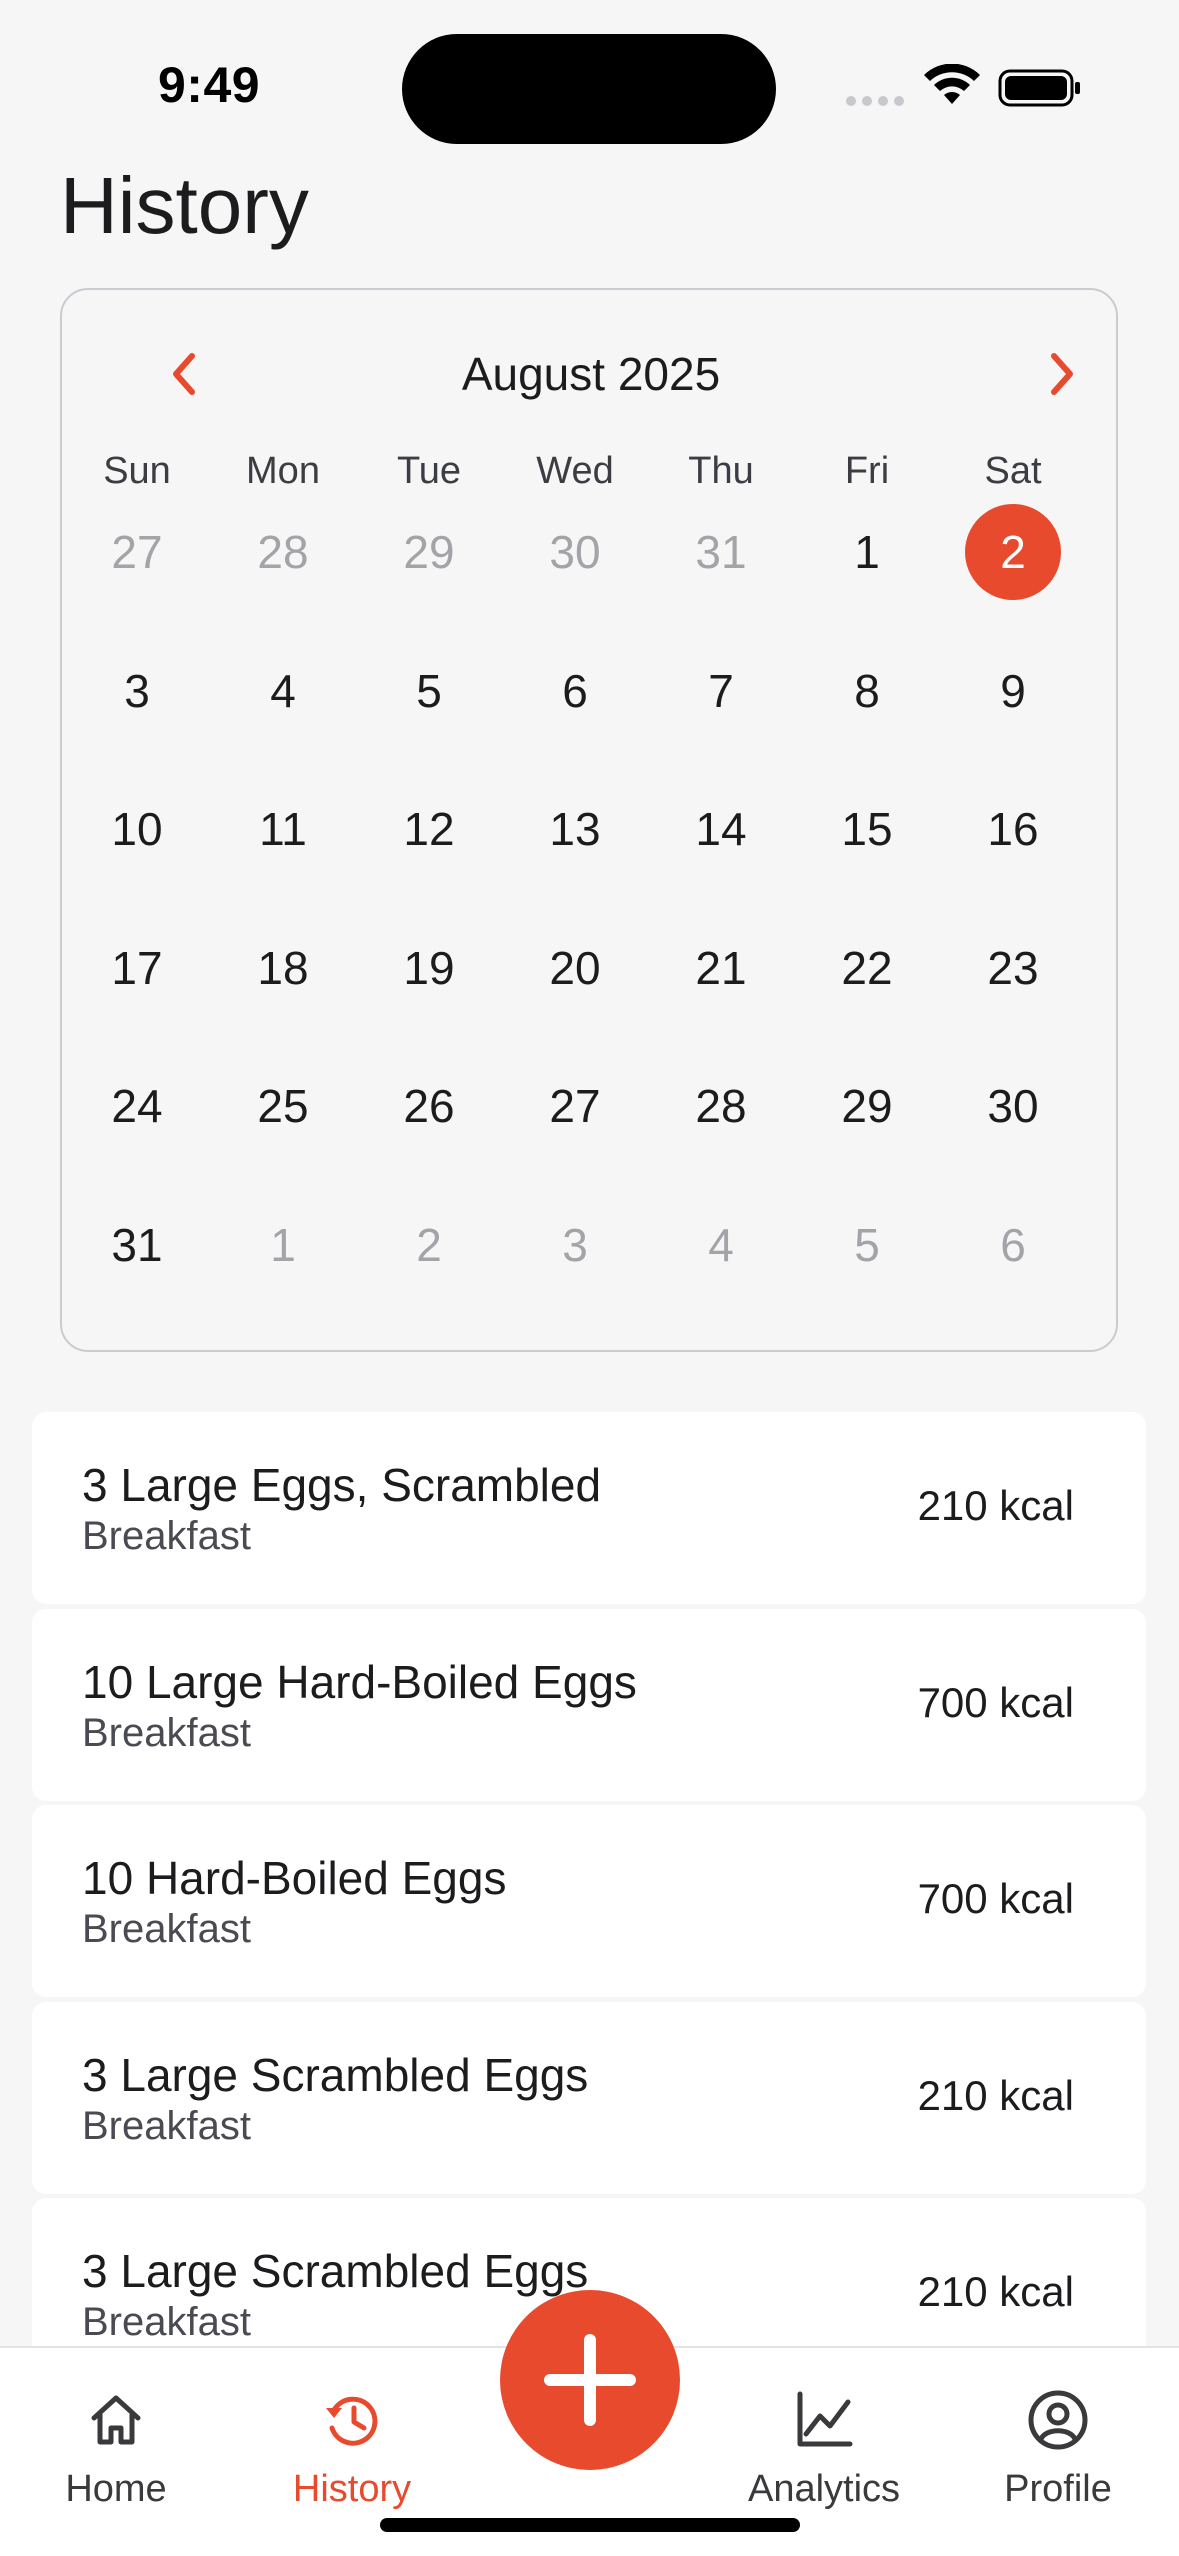  Describe the element at coordinates (867, 471) in the screenshot. I see `weekday-label: Fri` at that location.